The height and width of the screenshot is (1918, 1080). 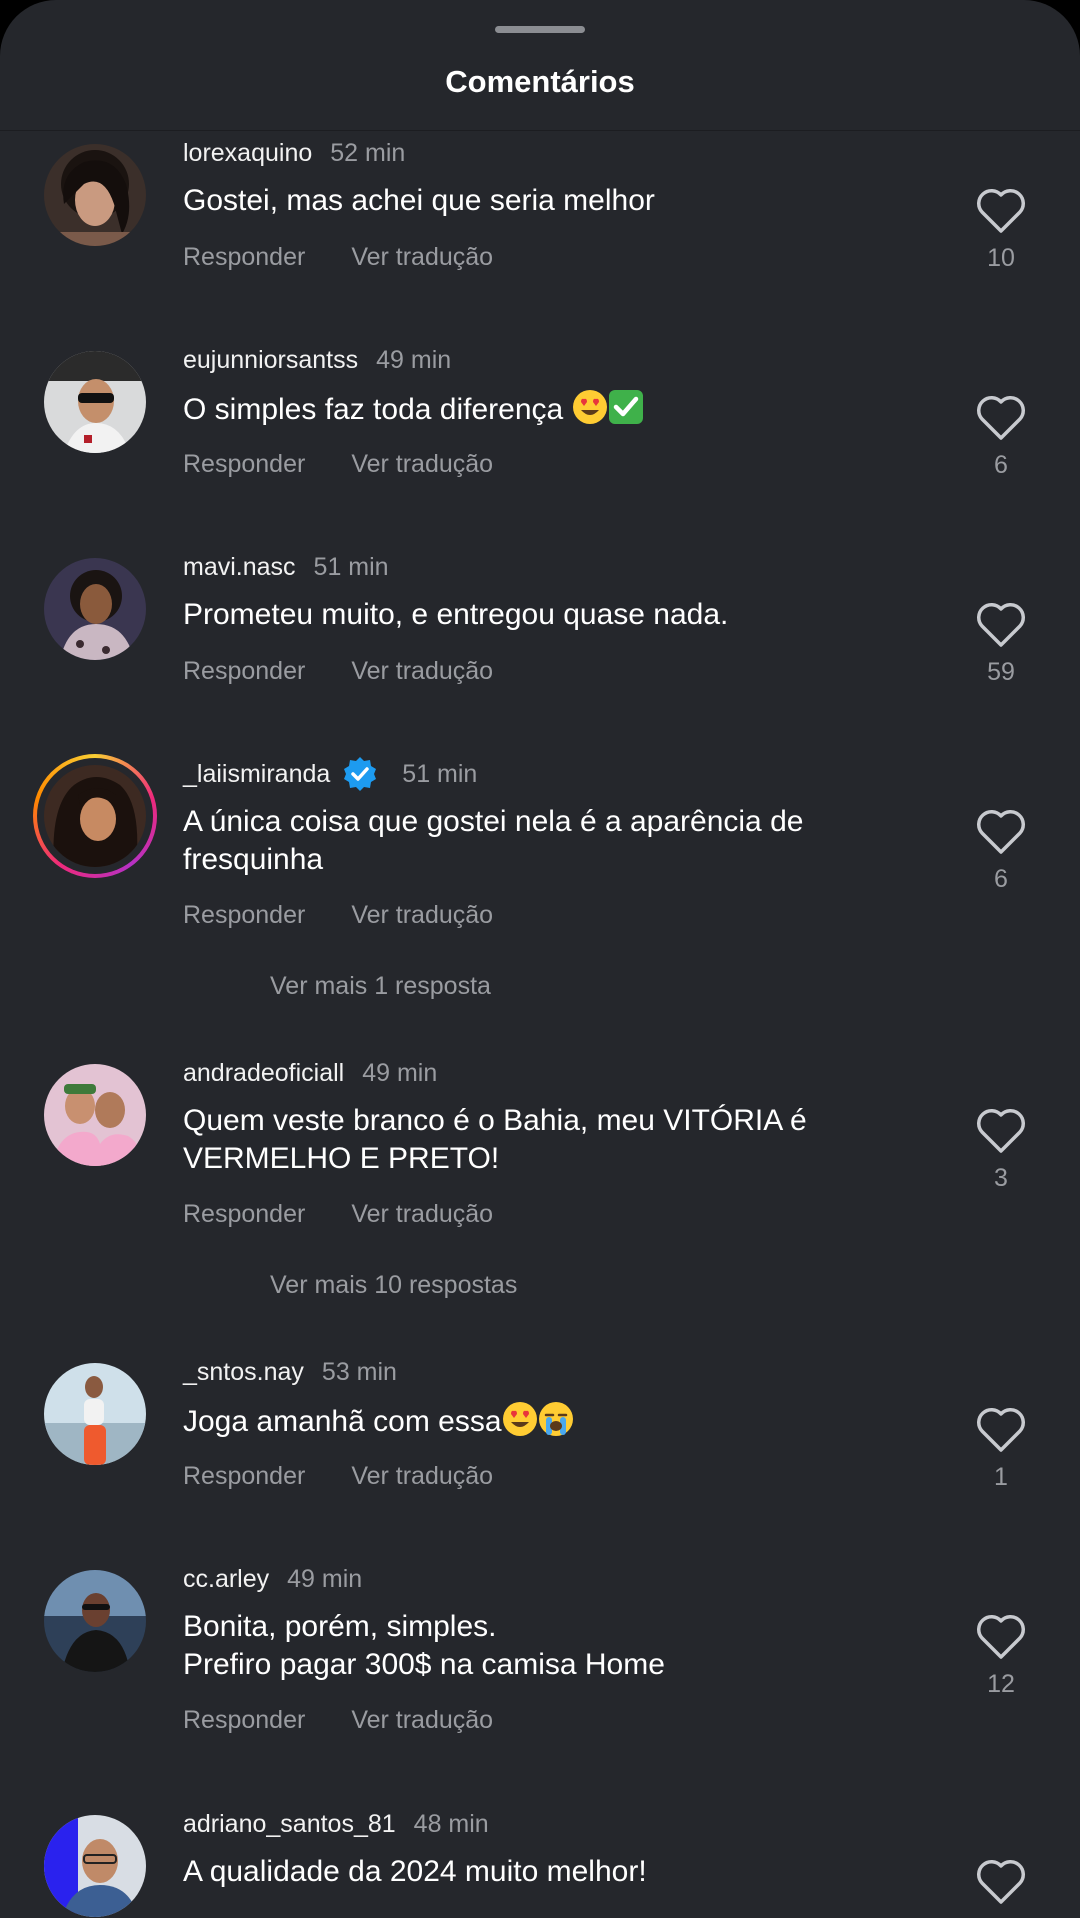 What do you see at coordinates (289, 1824) in the screenshot?
I see `username: adriano_santos_81` at bounding box center [289, 1824].